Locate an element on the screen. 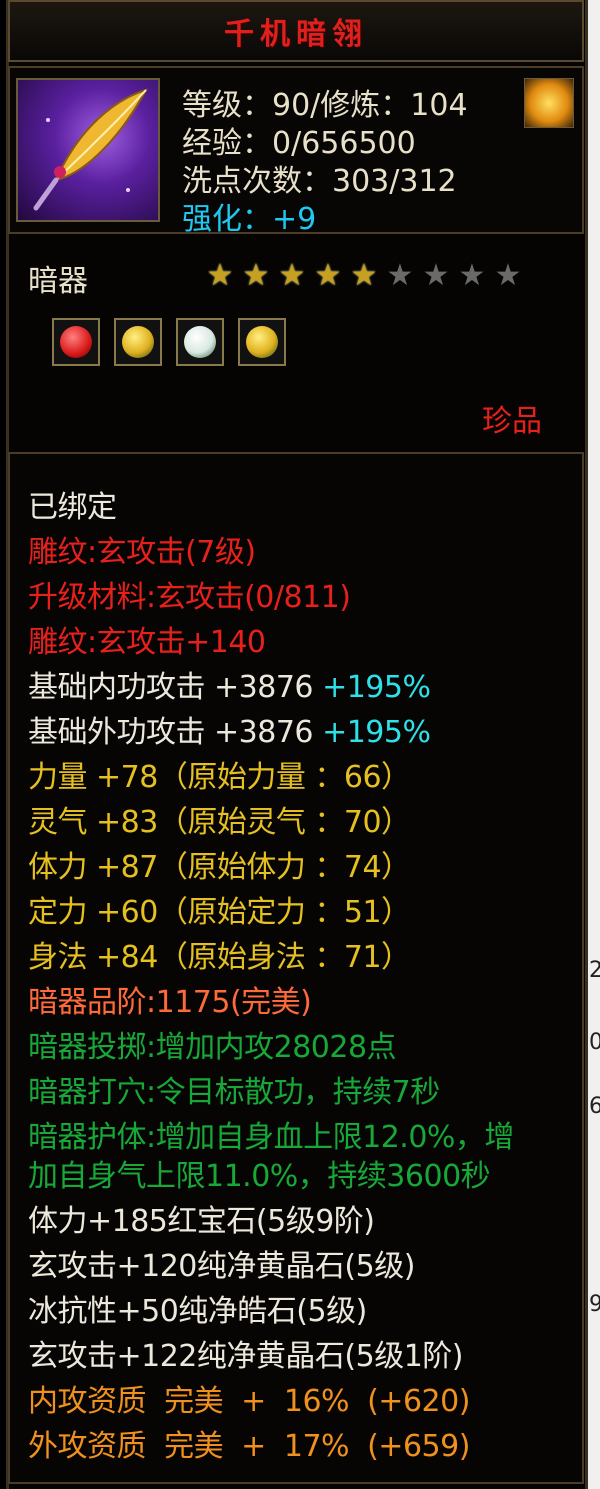  phoenix-emblem-icon is located at coordinates (549, 103).